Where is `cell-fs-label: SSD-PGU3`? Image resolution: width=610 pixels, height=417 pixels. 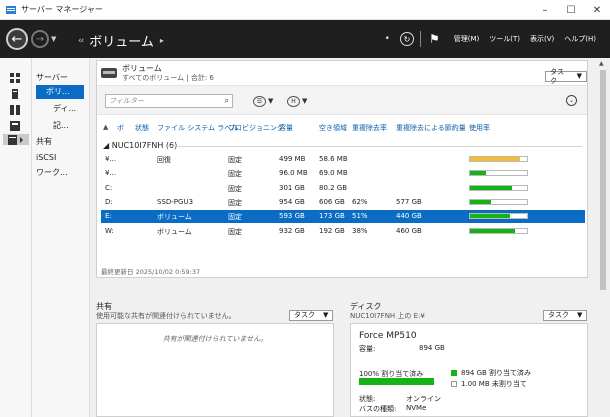
cell-fs-label: SSD-PGU3 is located at coordinates (175, 201).